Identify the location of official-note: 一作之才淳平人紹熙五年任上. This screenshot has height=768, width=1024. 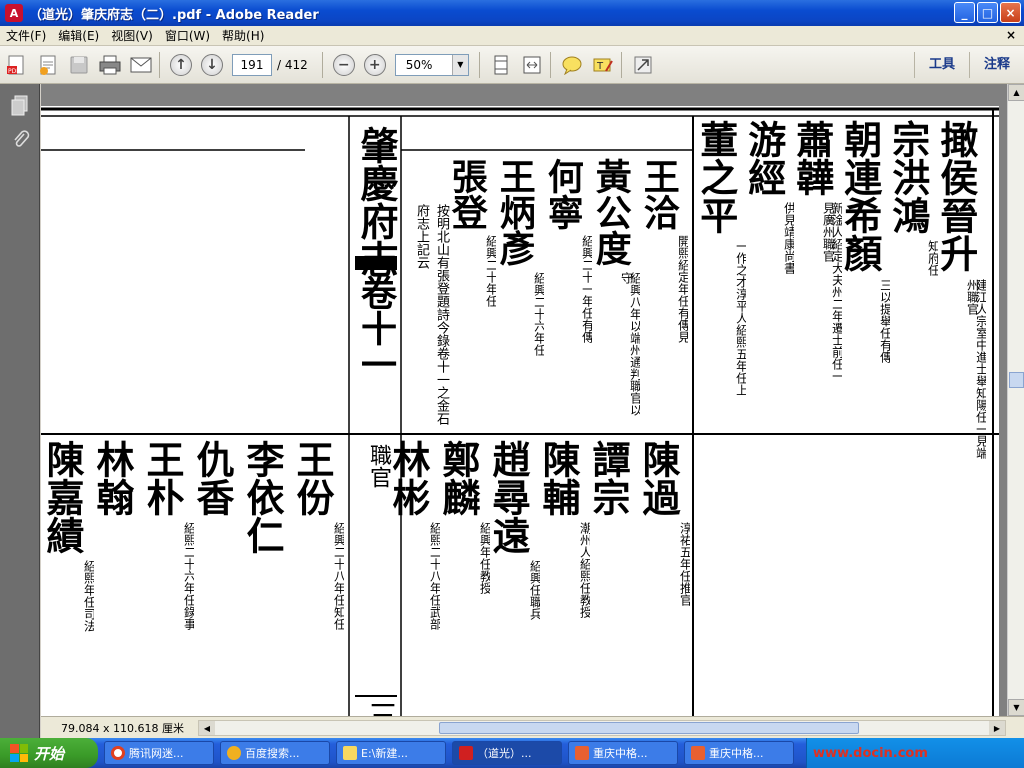
(740, 318).